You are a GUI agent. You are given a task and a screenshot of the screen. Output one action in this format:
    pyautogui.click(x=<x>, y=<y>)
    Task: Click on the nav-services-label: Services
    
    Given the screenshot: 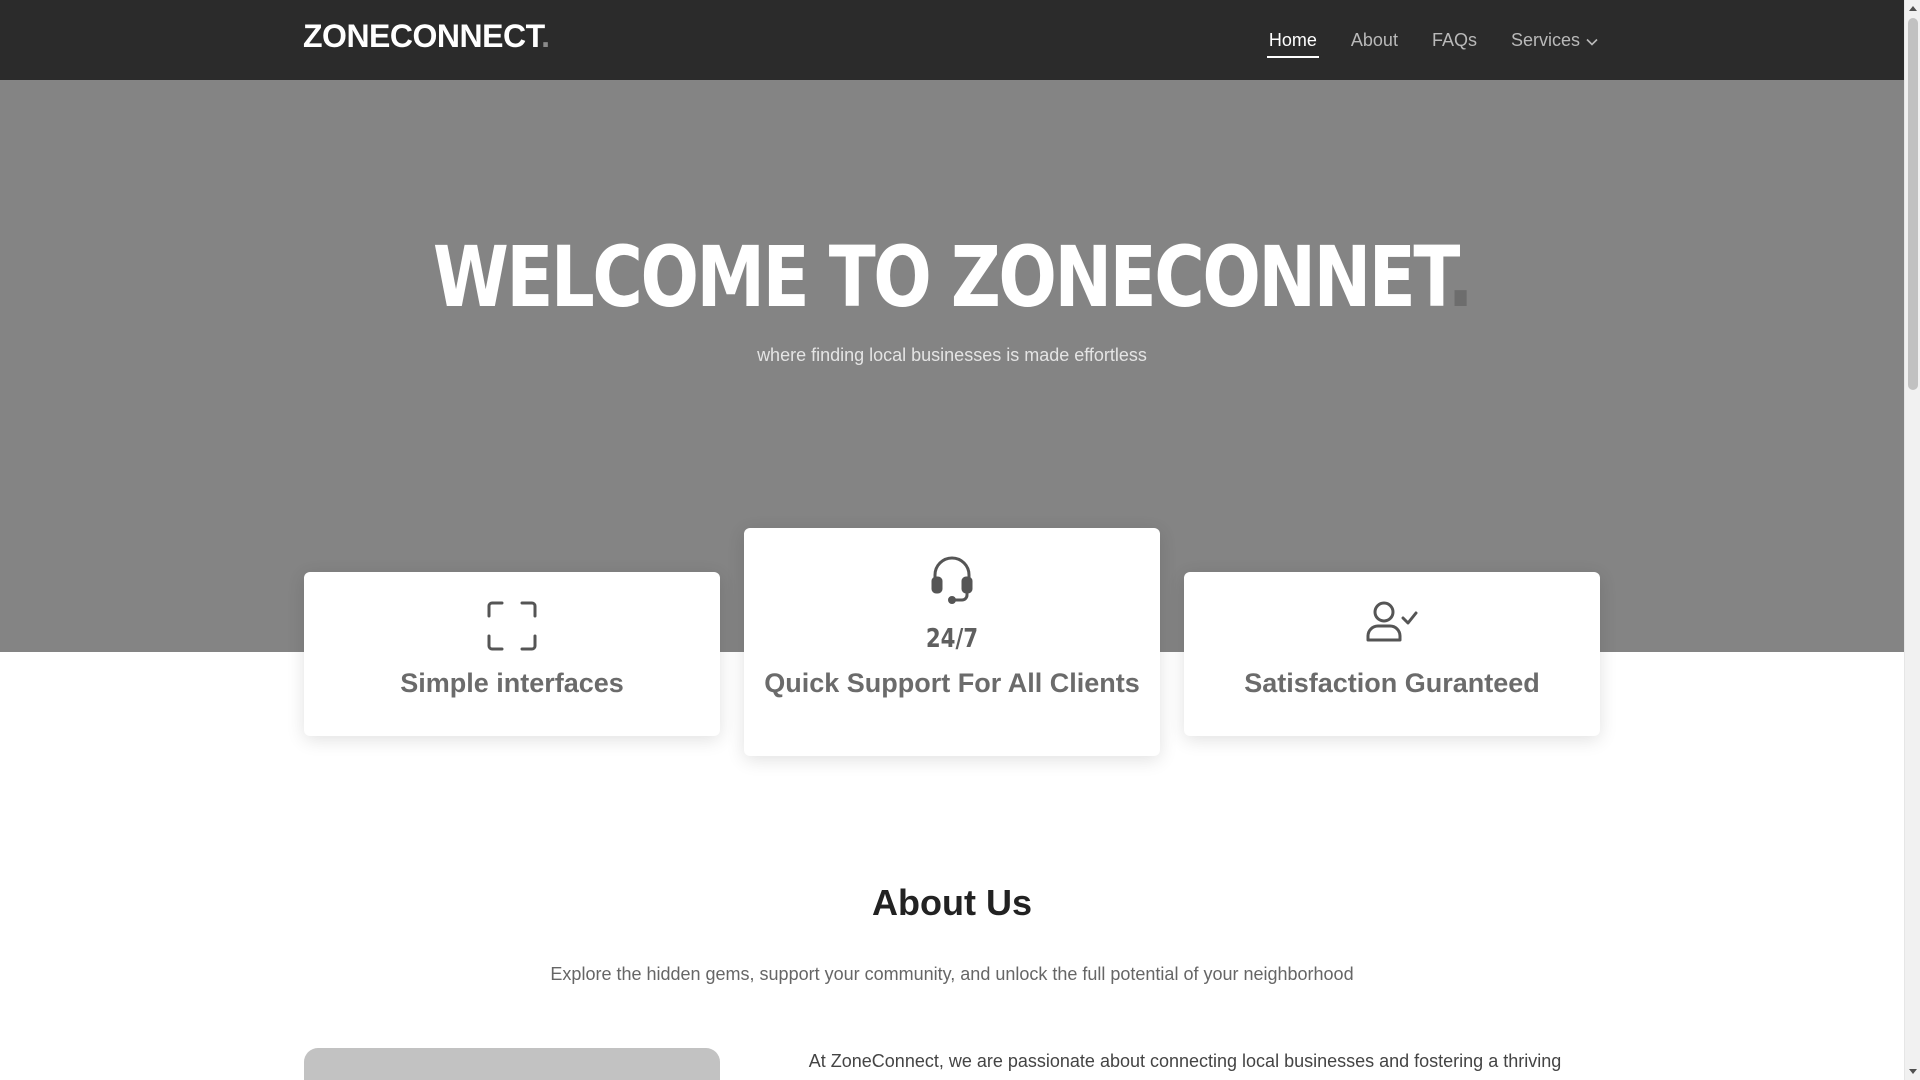 What is the action you would take?
    pyautogui.click(x=1545, y=39)
    